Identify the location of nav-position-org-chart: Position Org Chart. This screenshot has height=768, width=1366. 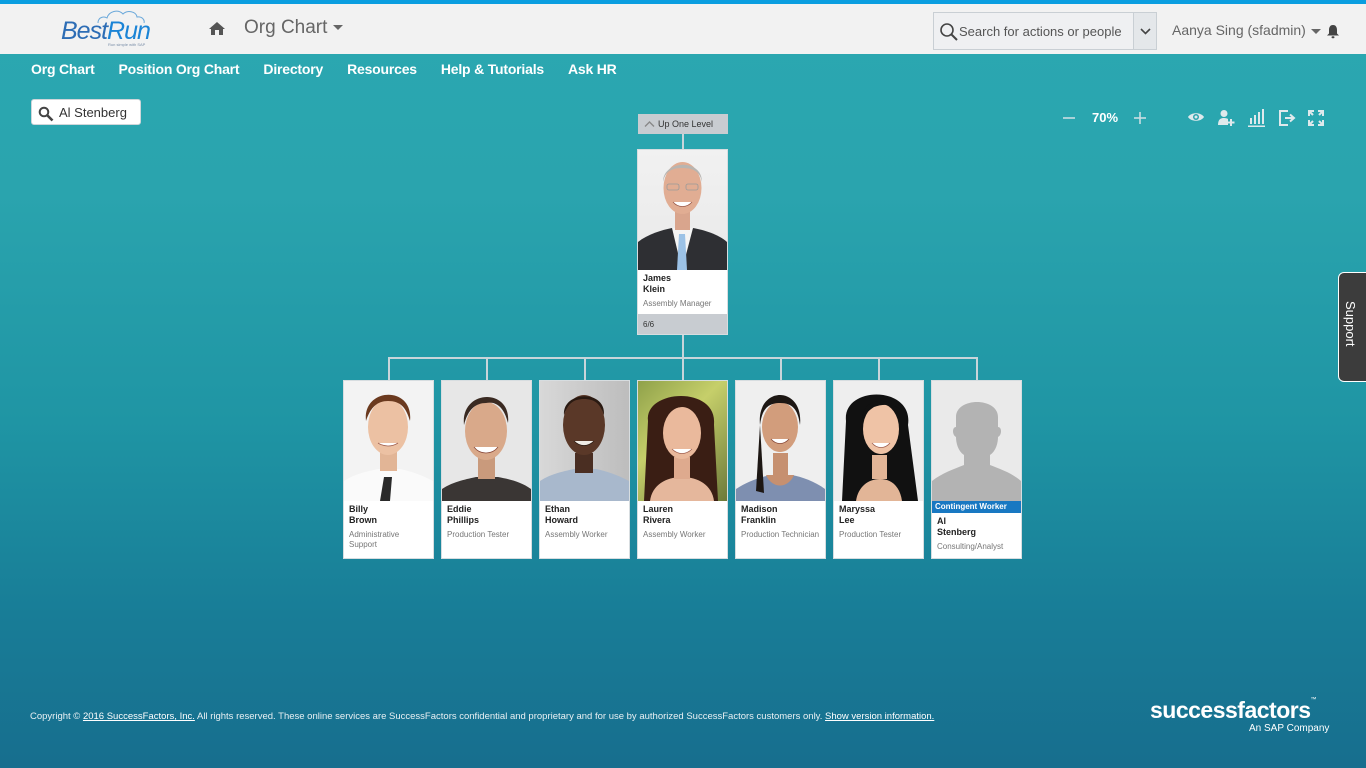
(179, 69).